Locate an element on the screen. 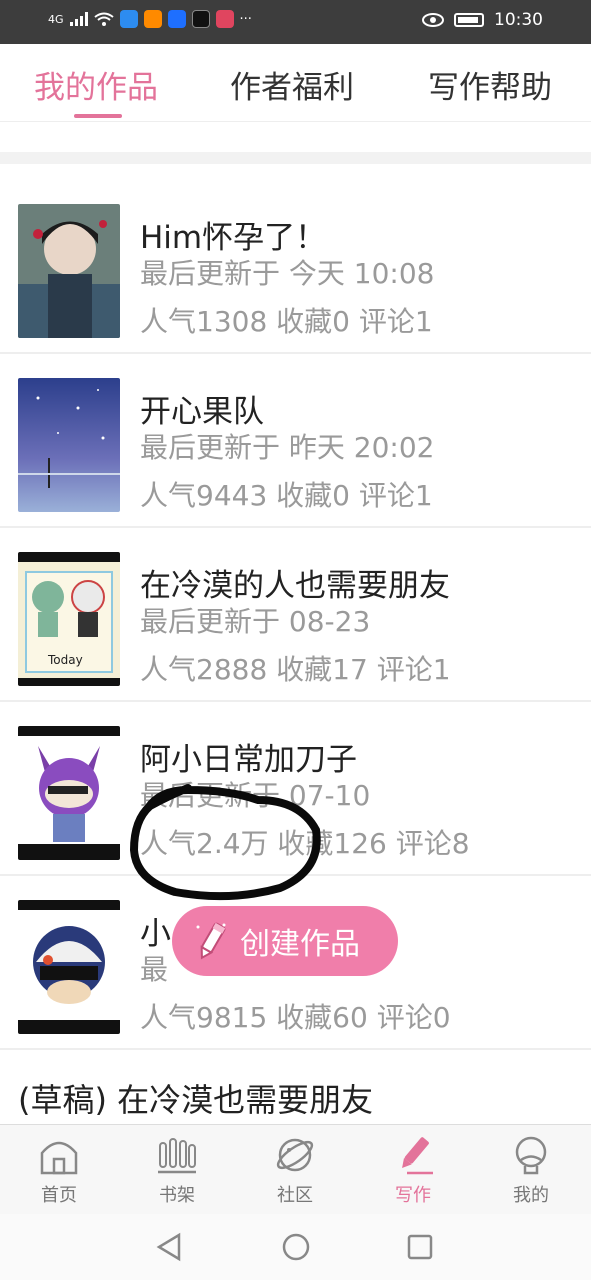 This screenshot has height=1280, width=591. work-updated: 最 is located at coordinates (154, 969).